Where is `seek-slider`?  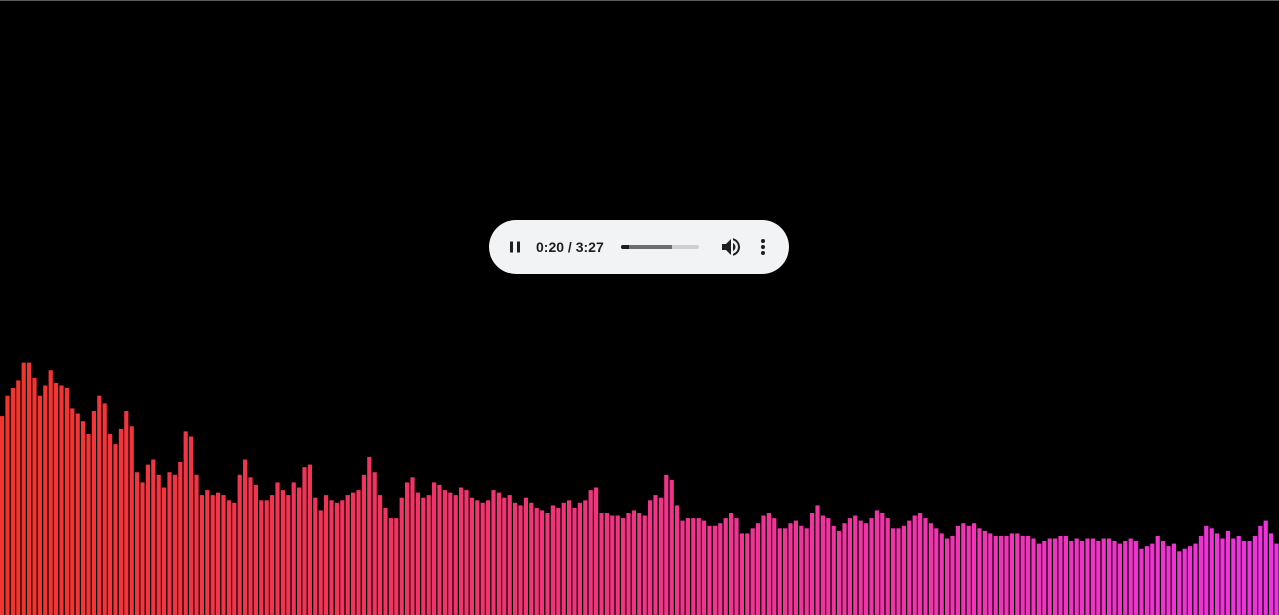 seek-slider is located at coordinates (660, 247).